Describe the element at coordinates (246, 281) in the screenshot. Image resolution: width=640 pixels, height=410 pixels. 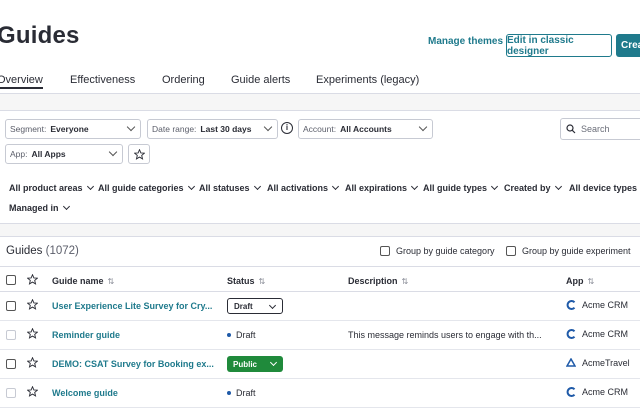
I see `column-status: Status ⇅` at that location.